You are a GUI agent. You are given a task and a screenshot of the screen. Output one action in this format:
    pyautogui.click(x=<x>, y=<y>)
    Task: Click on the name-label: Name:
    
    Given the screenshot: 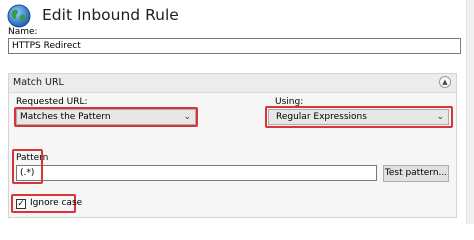 What is the action you would take?
    pyautogui.click(x=23, y=32)
    